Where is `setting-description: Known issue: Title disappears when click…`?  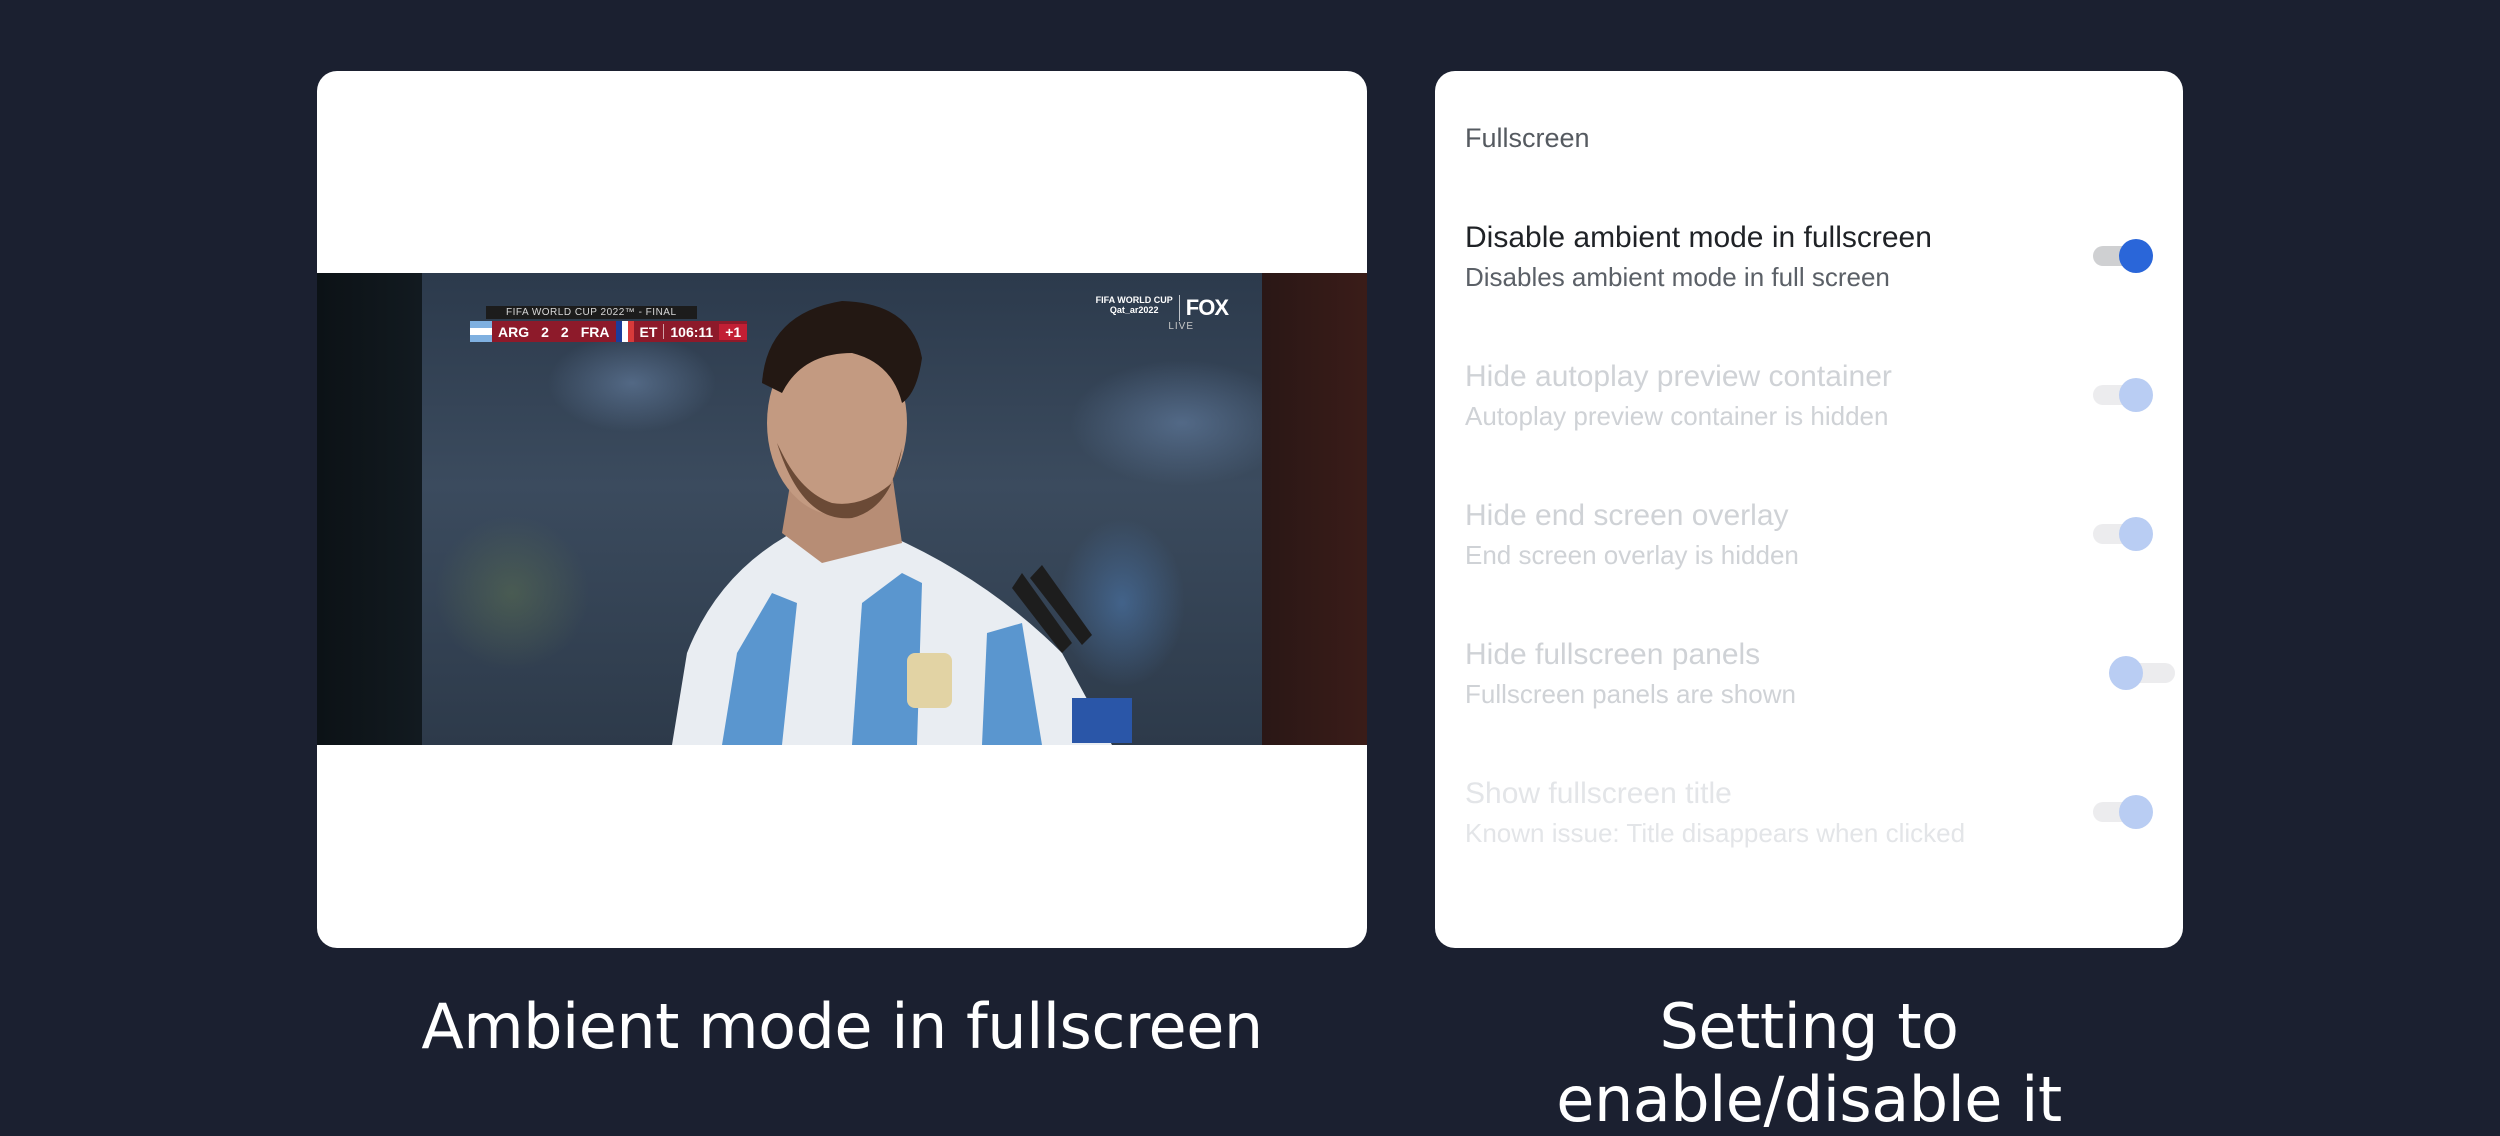
setting-description: Known issue: Title disappears when click… is located at coordinates (1715, 833).